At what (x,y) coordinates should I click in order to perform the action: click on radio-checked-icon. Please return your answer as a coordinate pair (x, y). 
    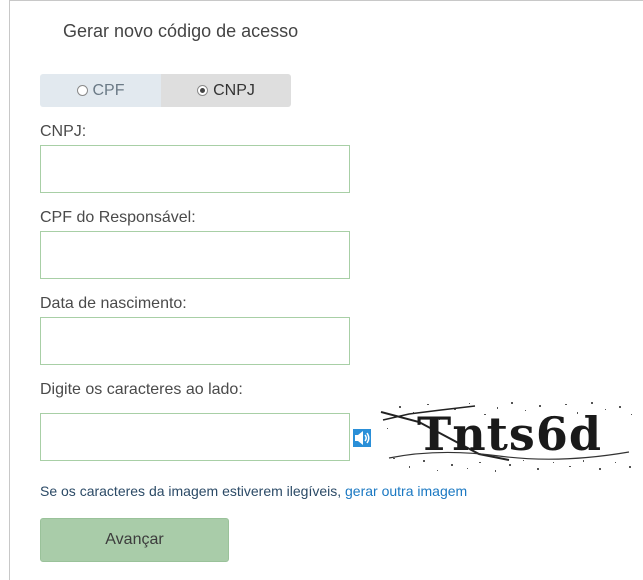
    Looking at the image, I should click on (203, 90).